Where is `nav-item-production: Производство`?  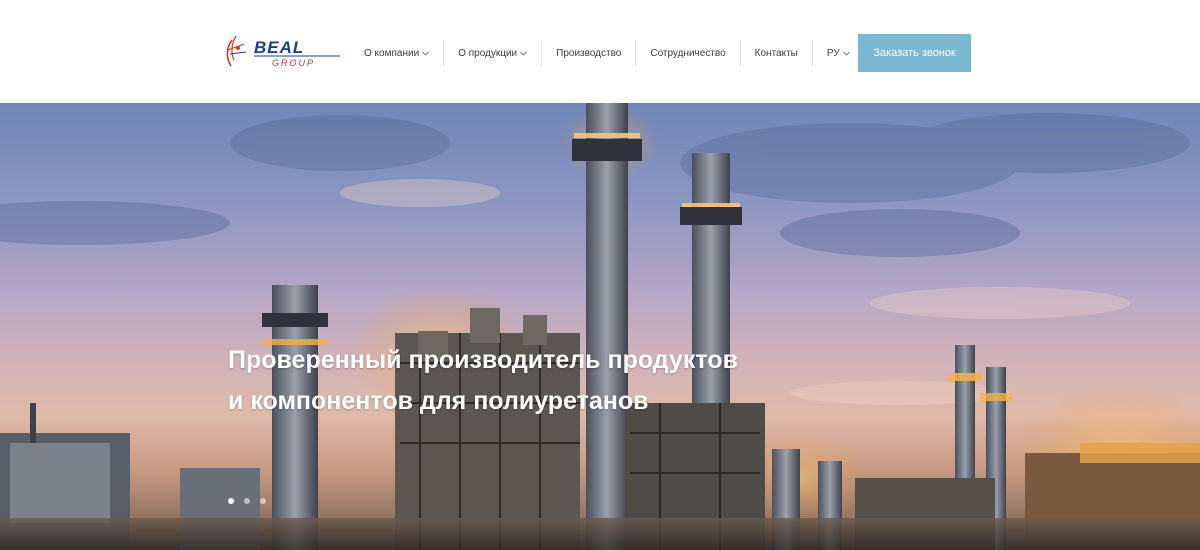 nav-item-production: Производство is located at coordinates (588, 53).